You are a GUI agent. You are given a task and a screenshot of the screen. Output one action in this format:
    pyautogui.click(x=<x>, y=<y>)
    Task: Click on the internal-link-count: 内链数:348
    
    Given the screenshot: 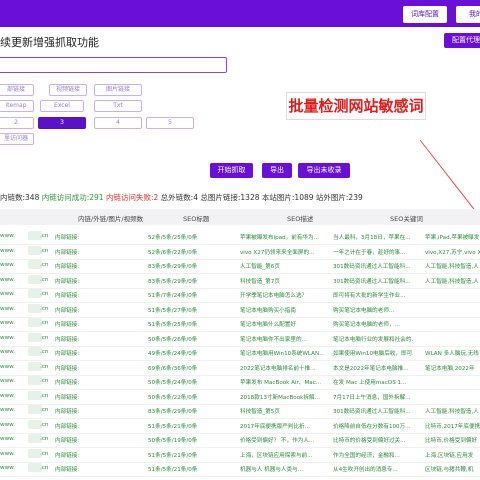 What is the action you would take?
    pyautogui.click(x=20, y=197)
    